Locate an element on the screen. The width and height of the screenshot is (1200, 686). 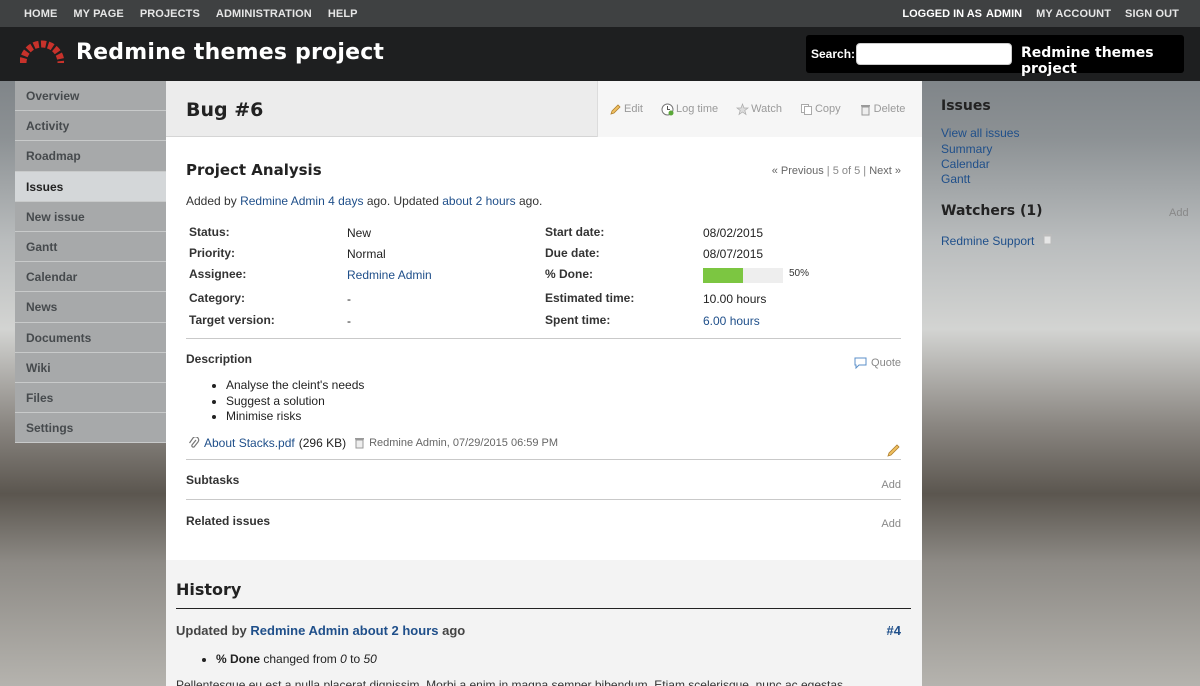
attachment-meta: Redmine Admin, 07/29/2015 06:59 PM is located at coordinates (464, 443).